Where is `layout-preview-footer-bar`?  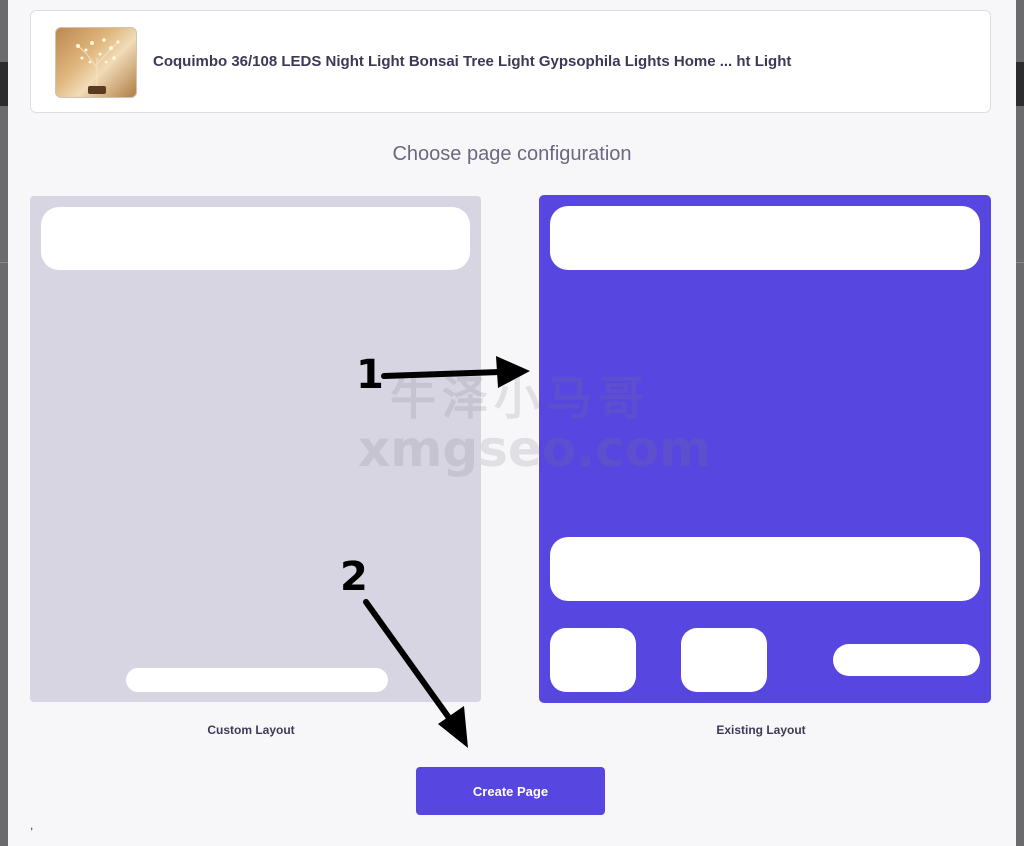
layout-preview-footer-bar is located at coordinates (257, 680).